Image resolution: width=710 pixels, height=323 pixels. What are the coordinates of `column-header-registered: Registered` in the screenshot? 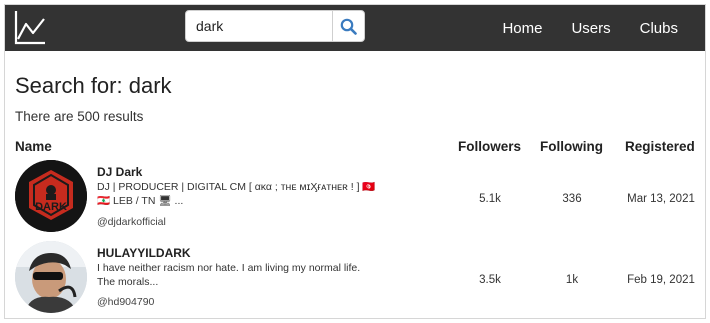 It's located at (660, 146).